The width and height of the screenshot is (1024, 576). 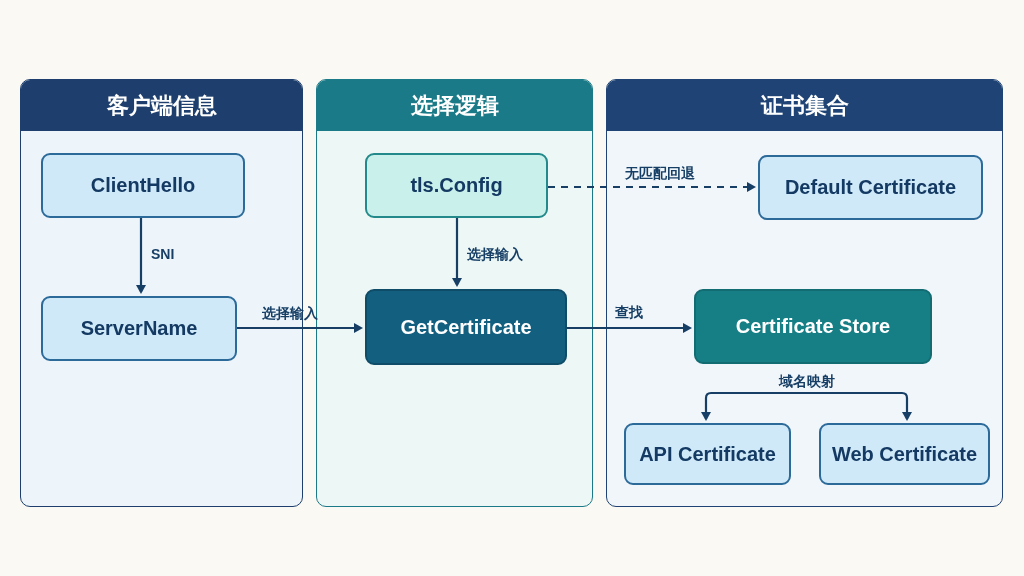 What do you see at coordinates (163, 254) in the screenshot?
I see `edge-label: SNI` at bounding box center [163, 254].